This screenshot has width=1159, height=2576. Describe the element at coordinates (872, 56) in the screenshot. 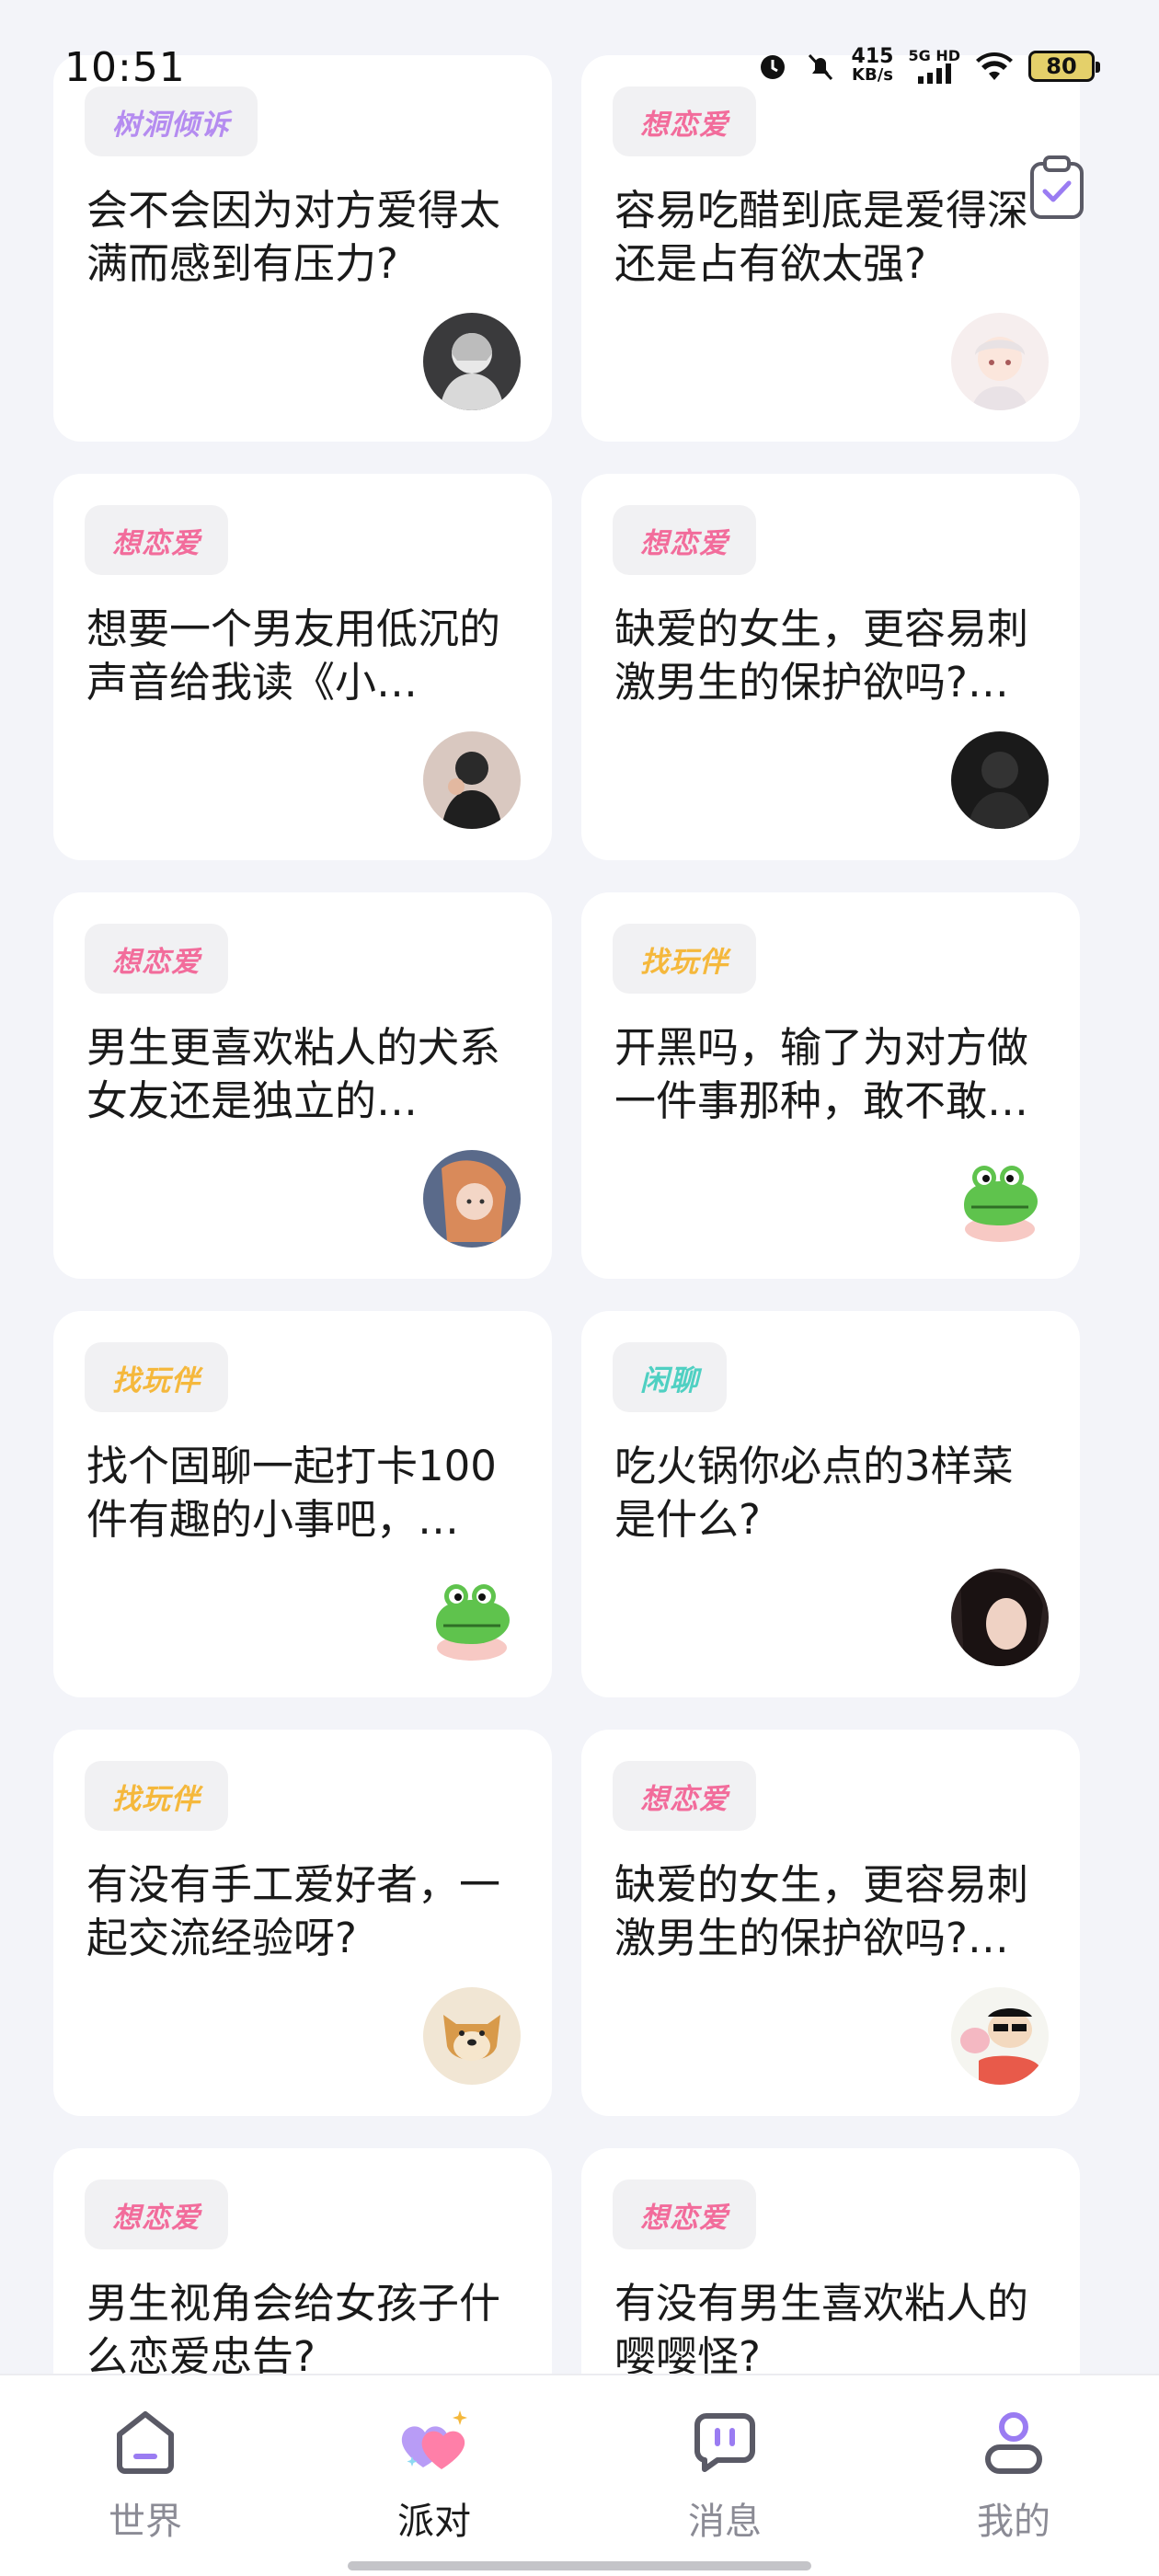

I see `net-speed-value: 415` at that location.